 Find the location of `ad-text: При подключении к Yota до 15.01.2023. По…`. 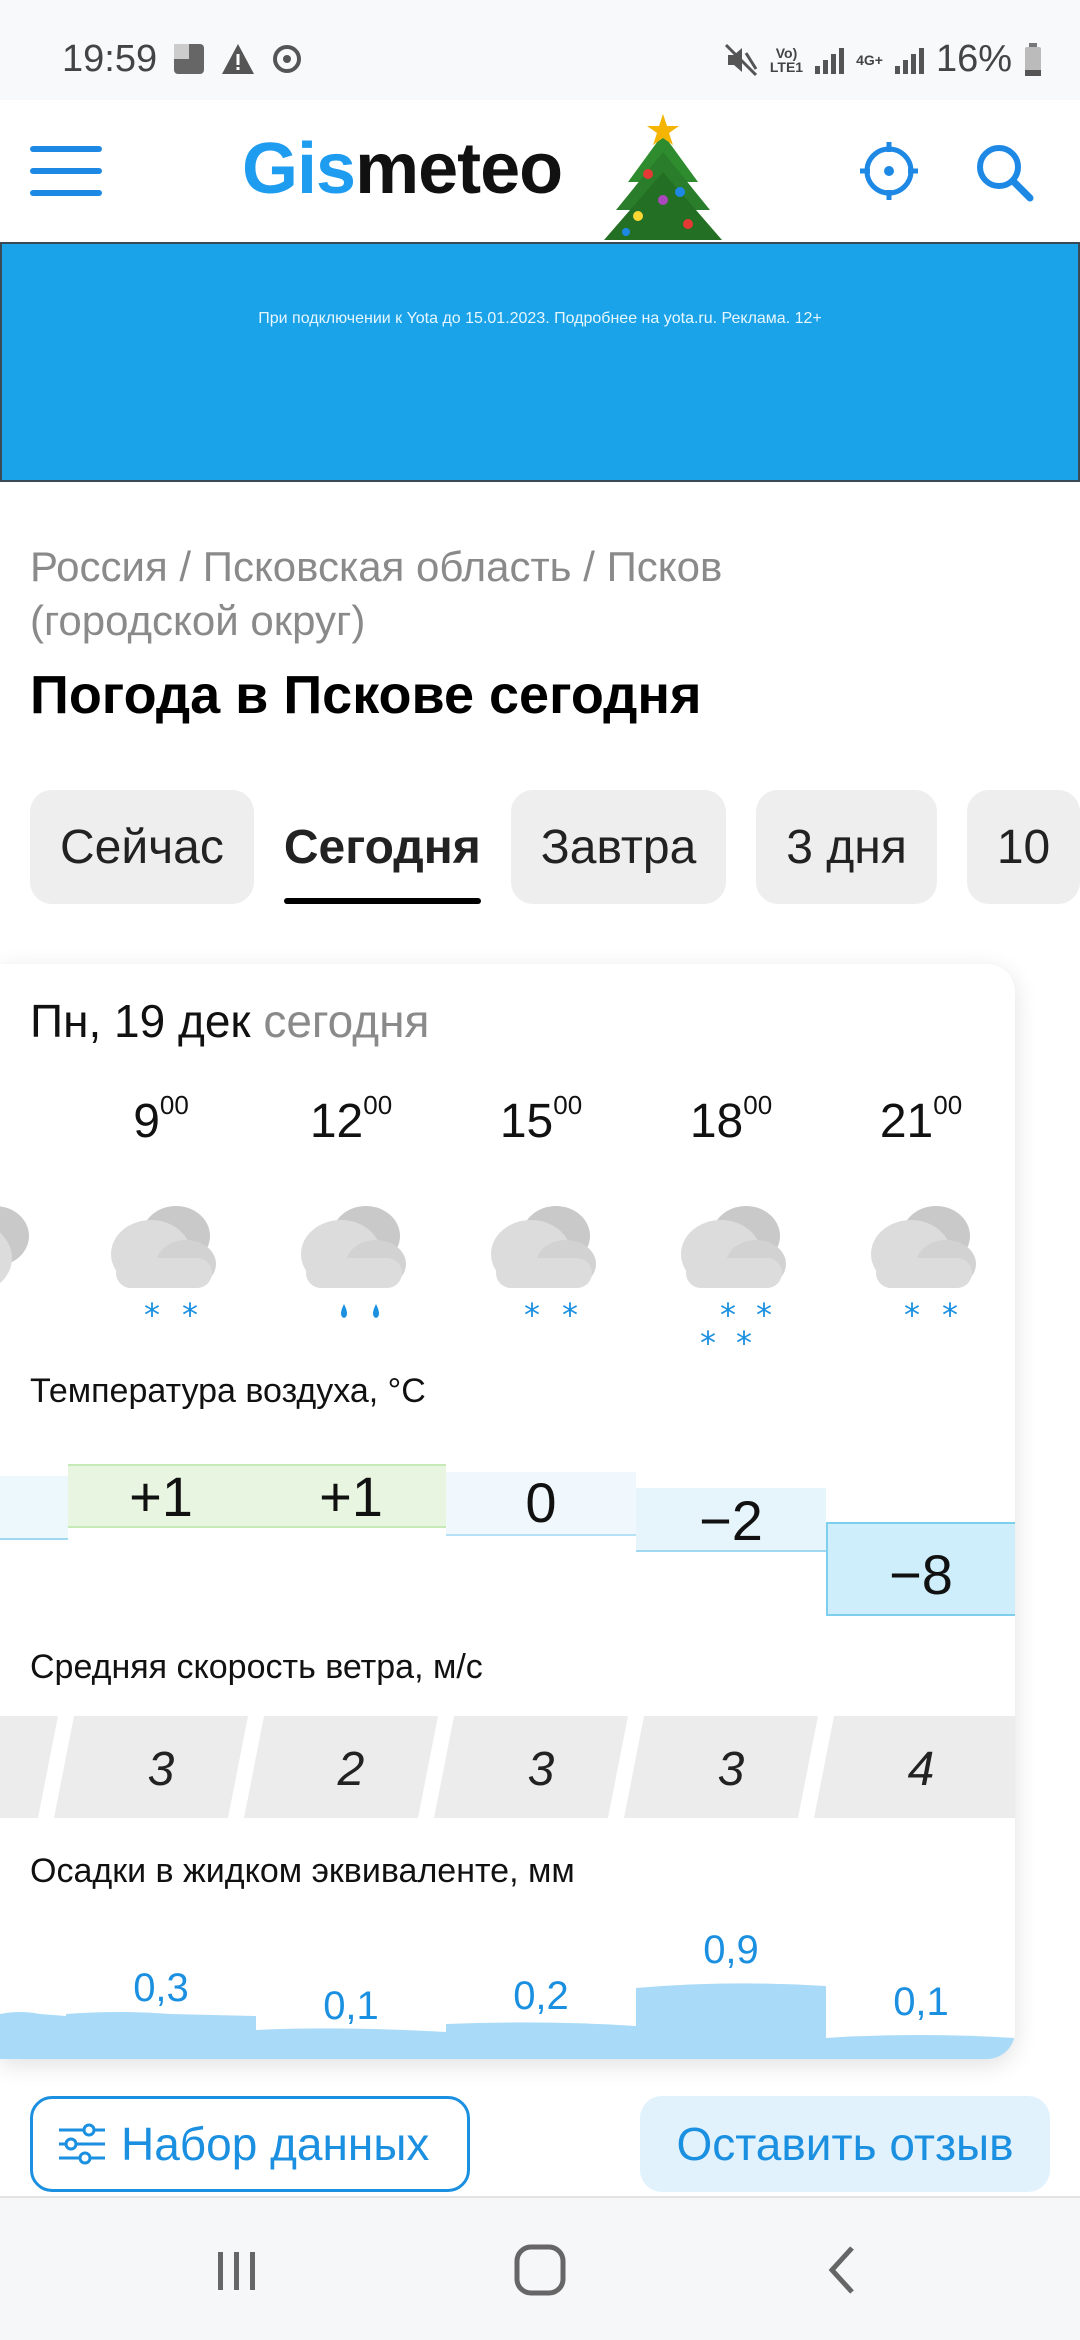

ad-text: При подключении к Yota до 15.01.2023. По… is located at coordinates (540, 318).